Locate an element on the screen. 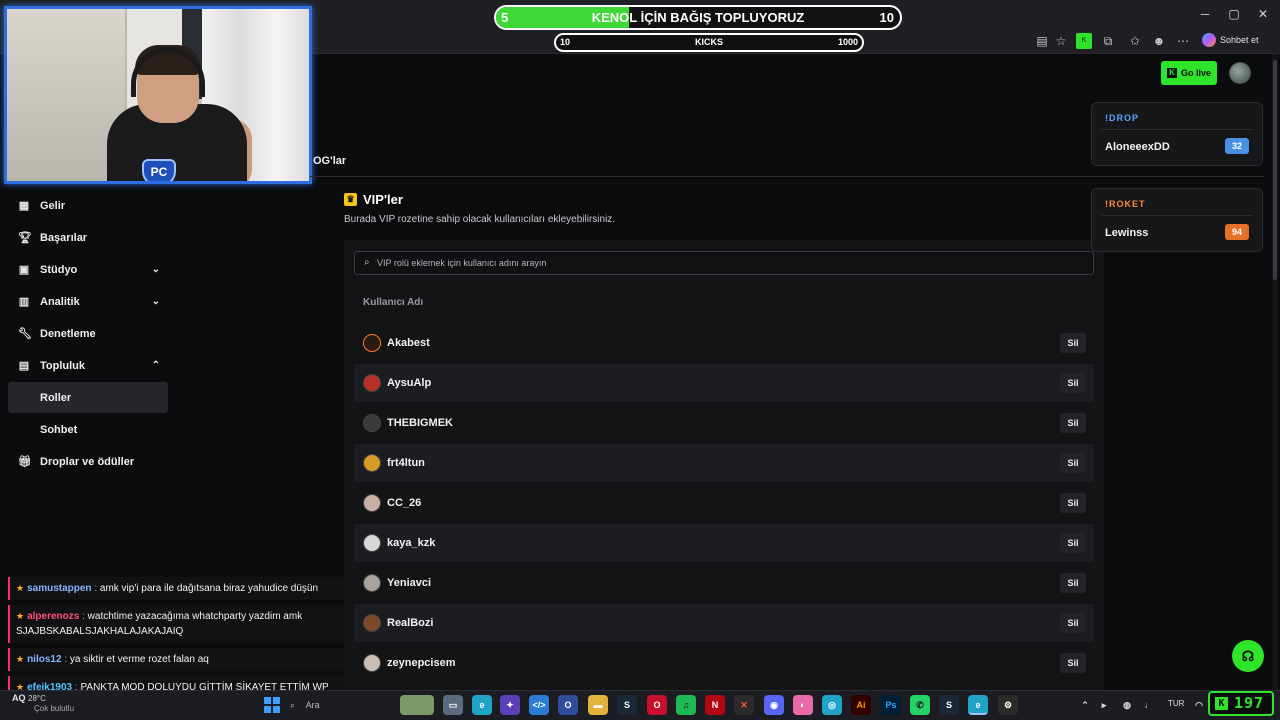 Image resolution: width=1280 pixels, height=720 pixels. extension-kick-icon: K is located at coordinates (1084, 41).